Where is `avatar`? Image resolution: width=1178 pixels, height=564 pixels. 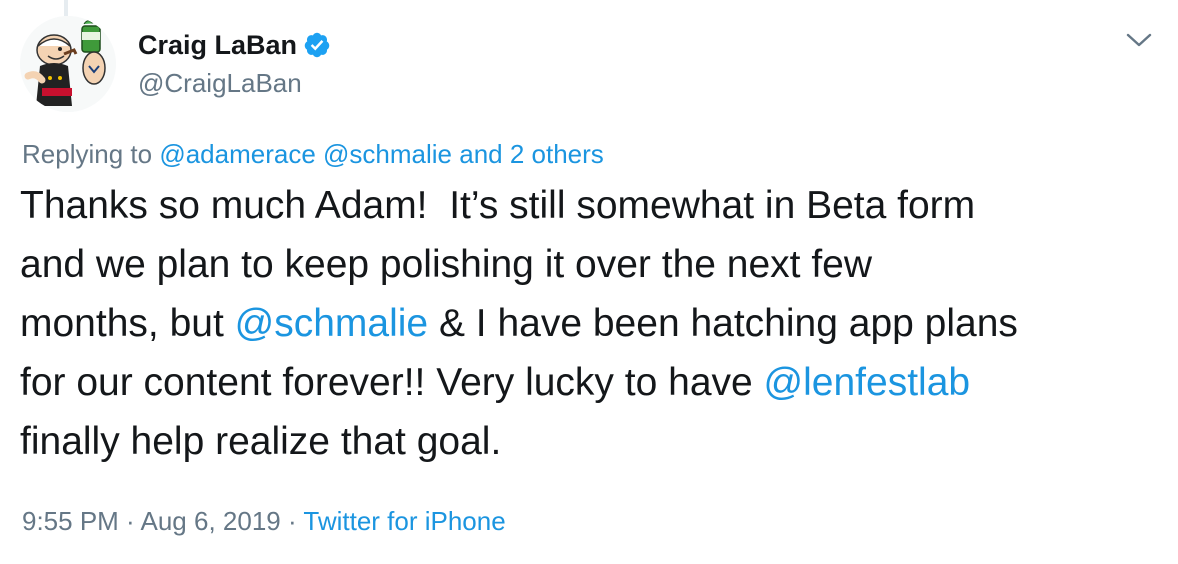
avatar is located at coordinates (68, 64).